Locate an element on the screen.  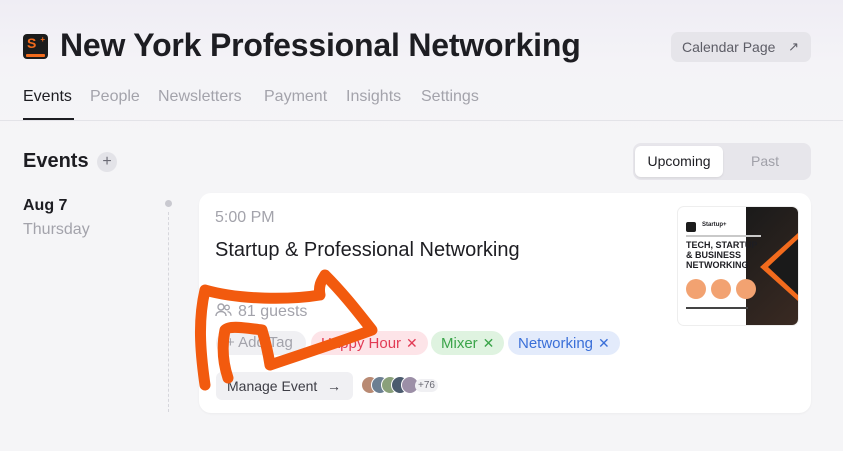
guest-count: 81 guests is located at coordinates (261, 311).